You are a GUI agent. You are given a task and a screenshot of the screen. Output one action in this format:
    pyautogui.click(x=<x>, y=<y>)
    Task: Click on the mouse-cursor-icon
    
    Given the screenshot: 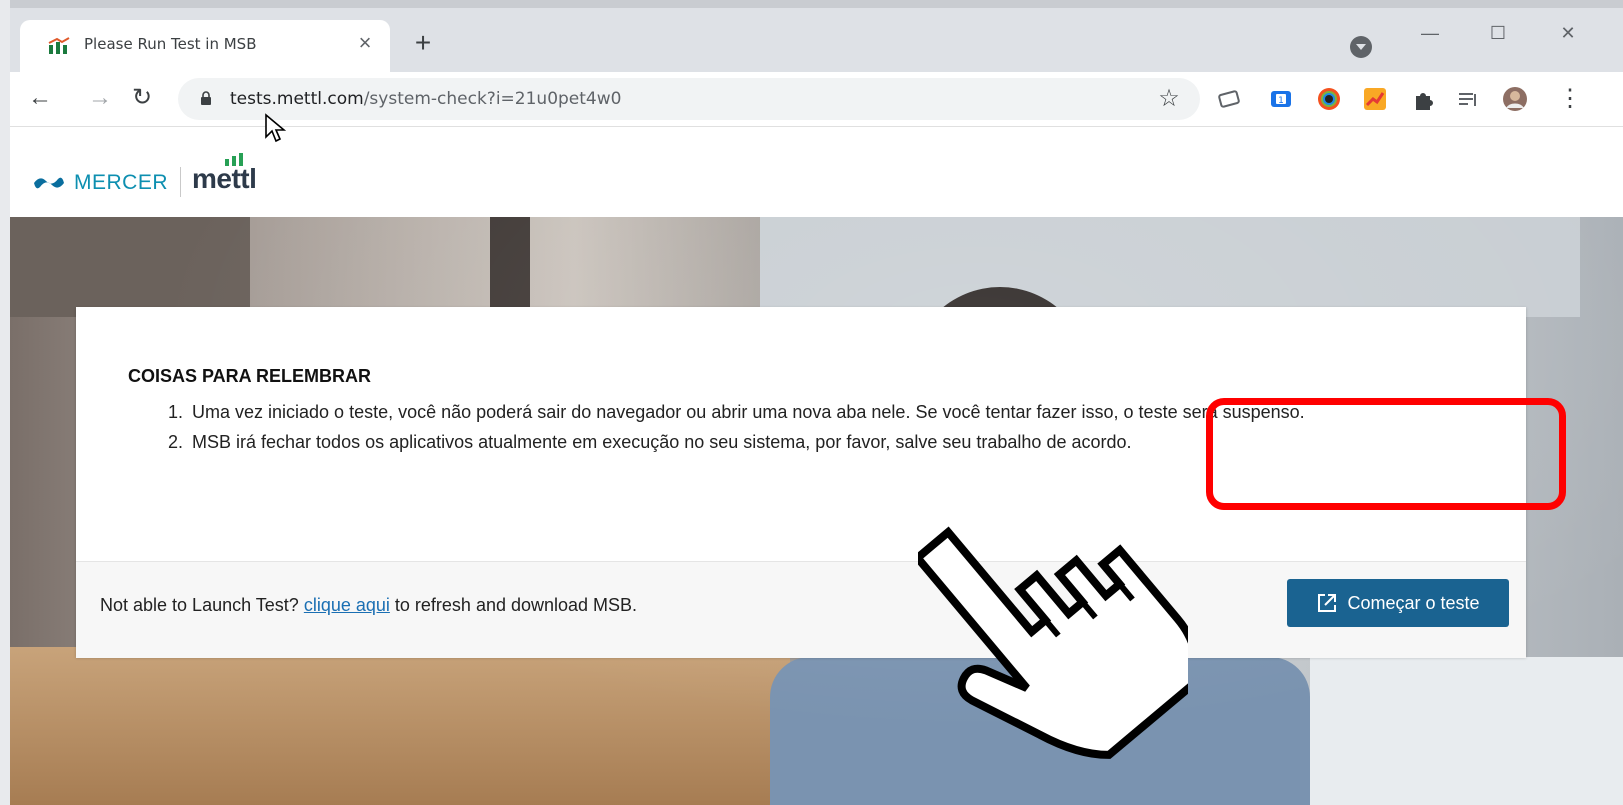 What is the action you would take?
    pyautogui.click(x=275, y=128)
    